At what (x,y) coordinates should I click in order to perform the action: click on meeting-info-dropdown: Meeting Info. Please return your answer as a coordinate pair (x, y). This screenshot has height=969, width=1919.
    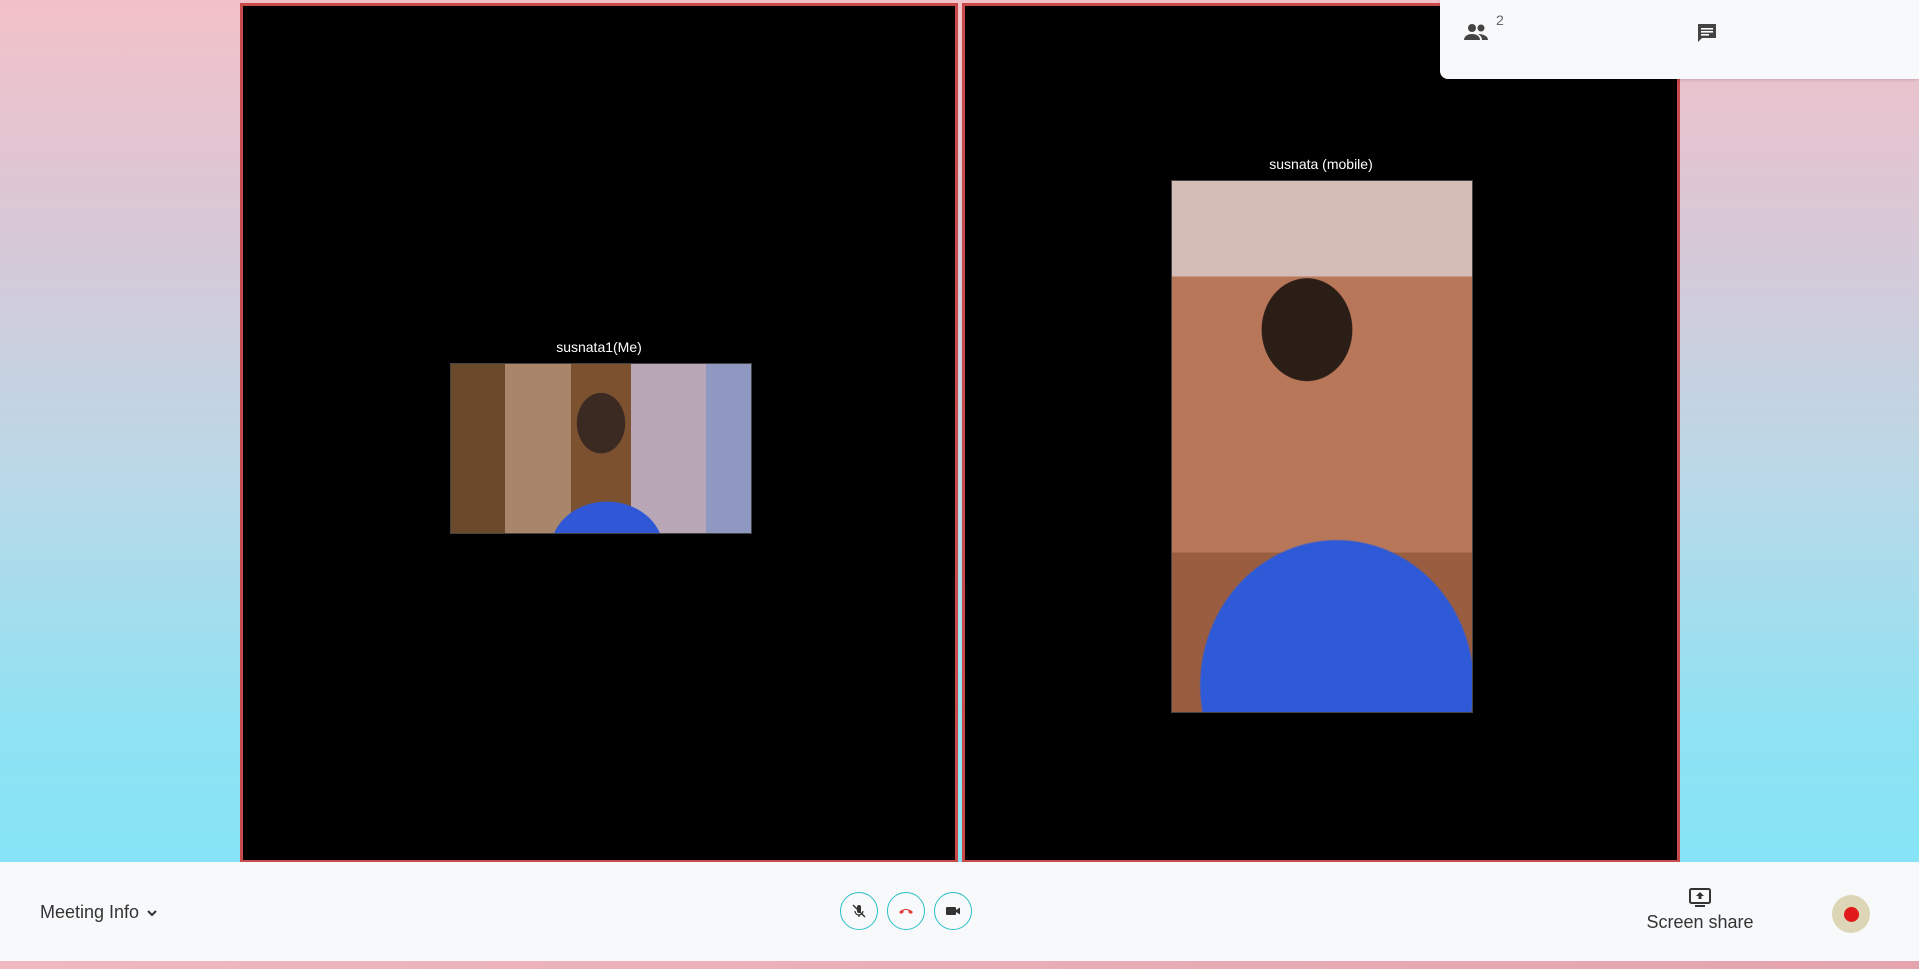
    Looking at the image, I should click on (99, 912).